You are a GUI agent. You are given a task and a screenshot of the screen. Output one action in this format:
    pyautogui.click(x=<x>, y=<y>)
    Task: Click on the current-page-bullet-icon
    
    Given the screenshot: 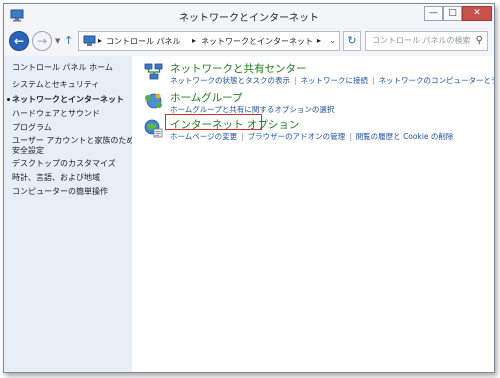 What is the action you would take?
    pyautogui.click(x=8, y=99)
    